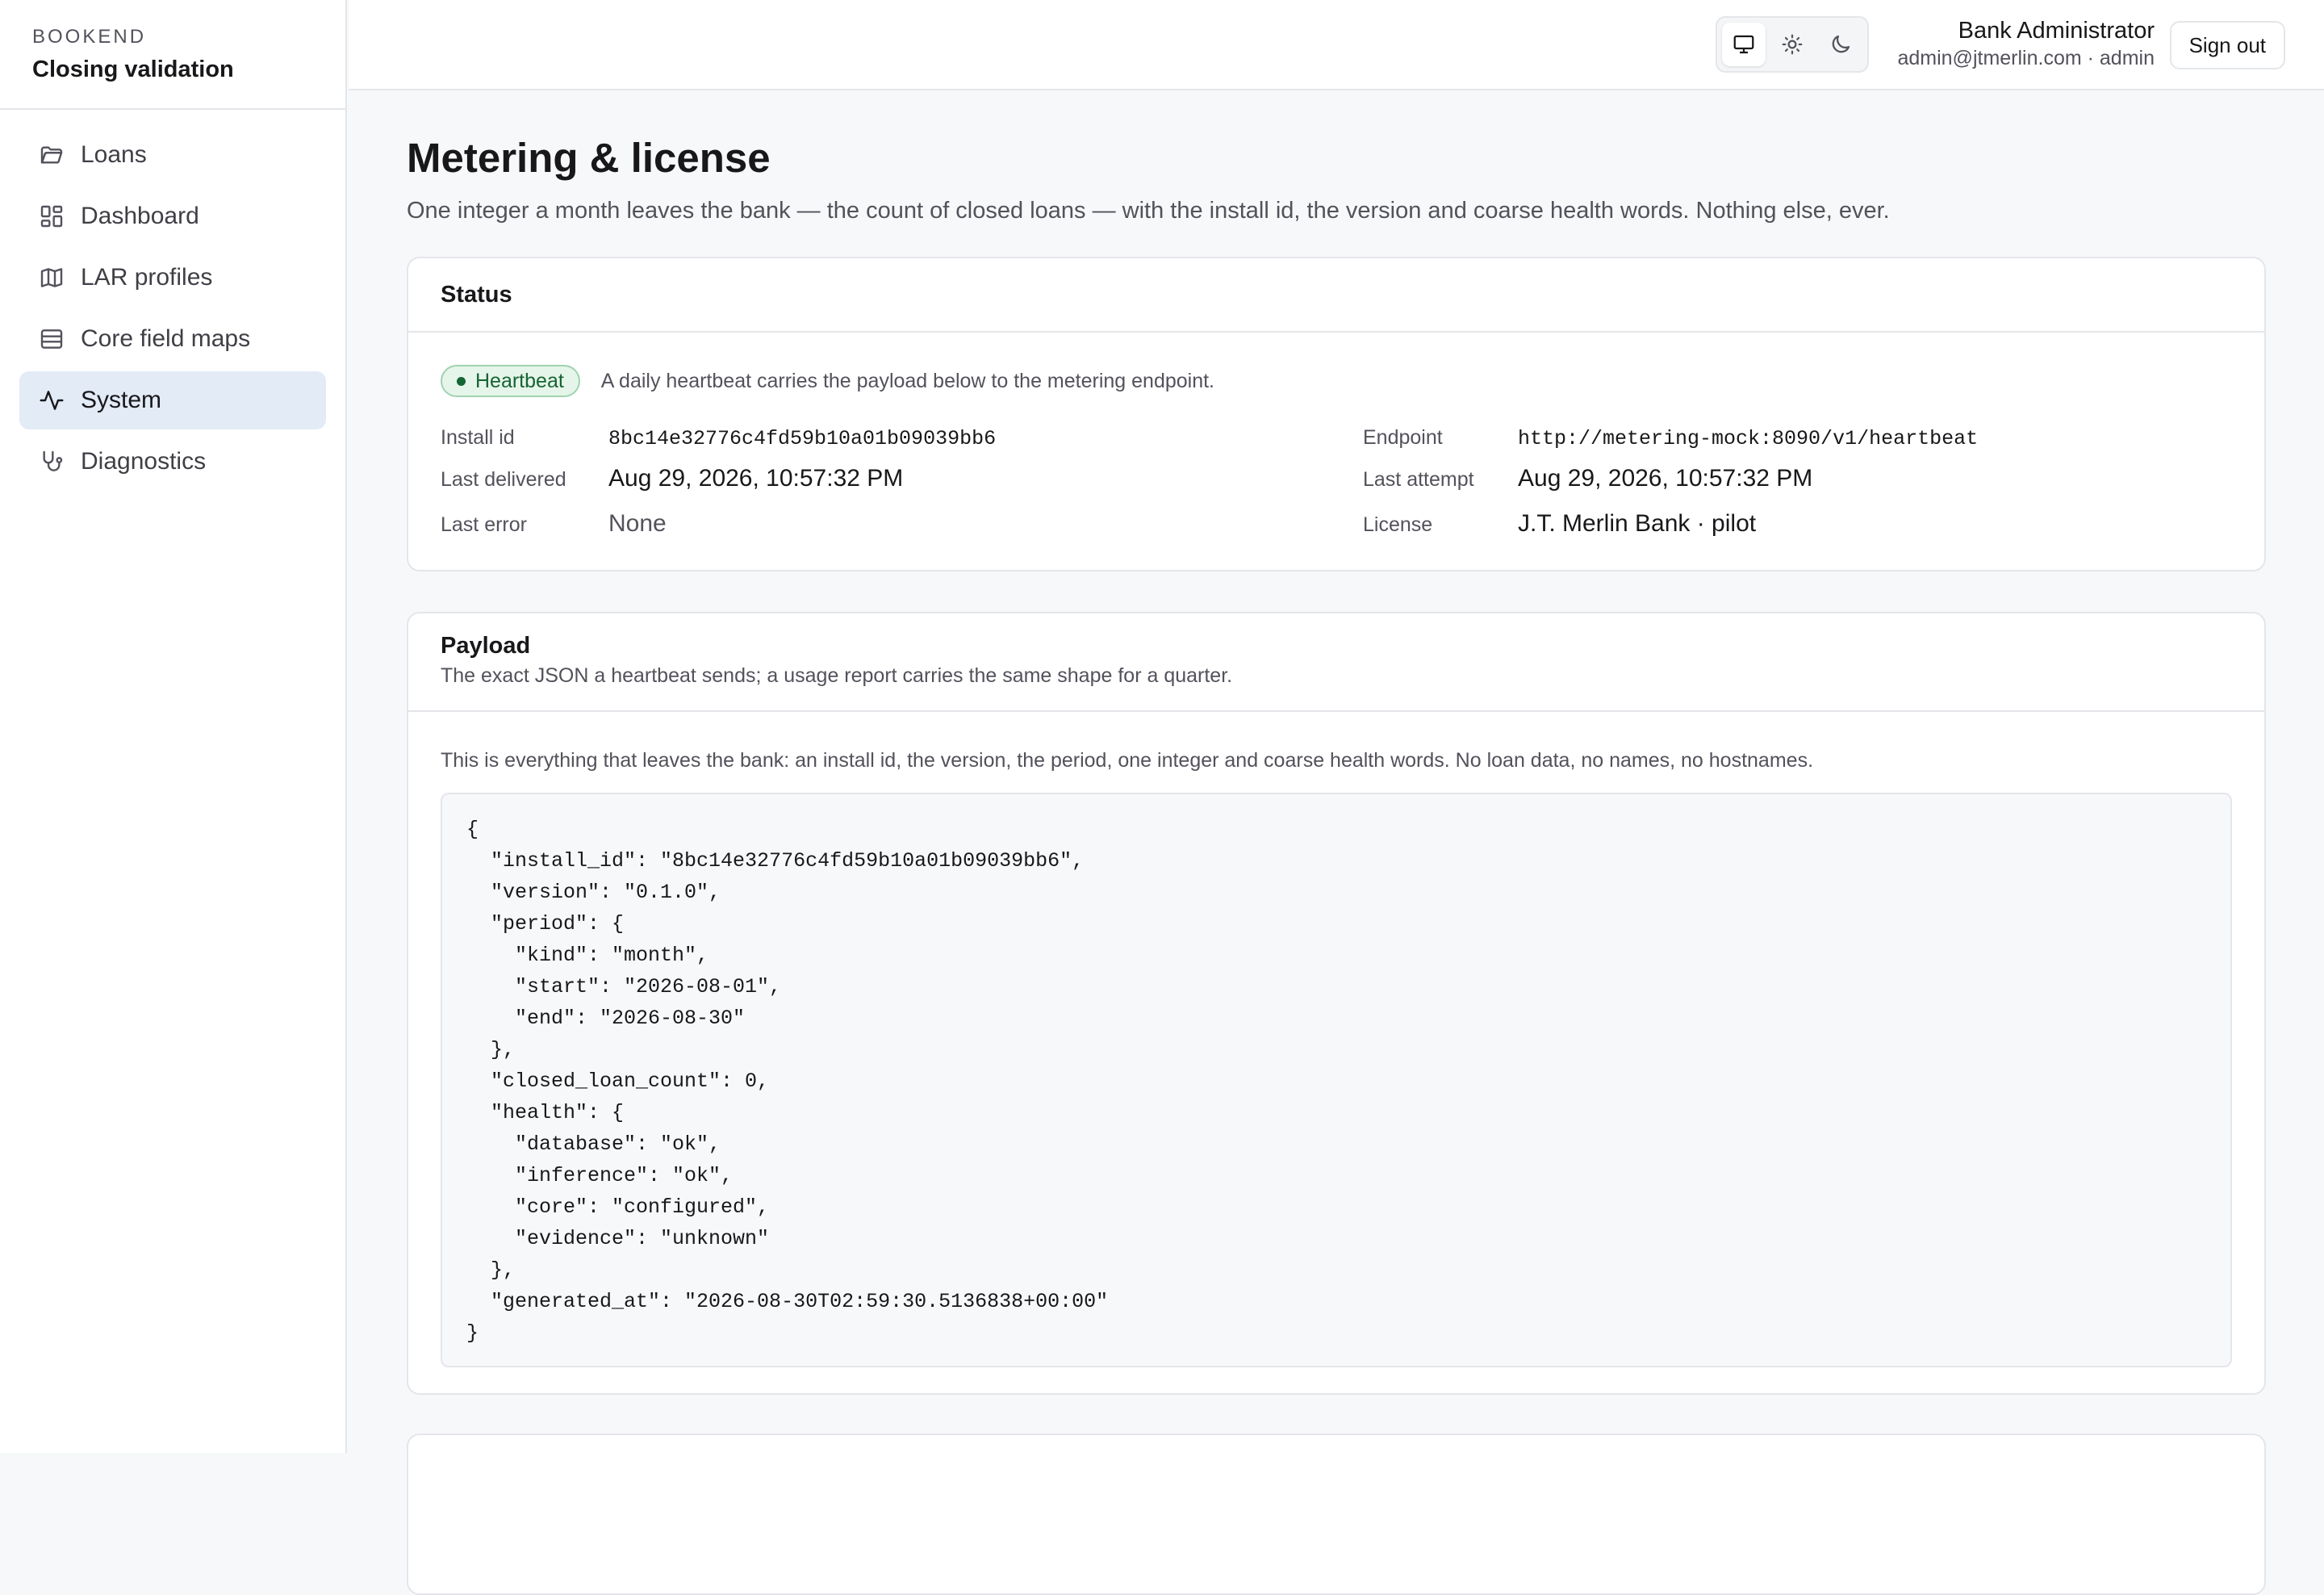  What do you see at coordinates (1398, 524) in the screenshot?
I see `license-label: License` at bounding box center [1398, 524].